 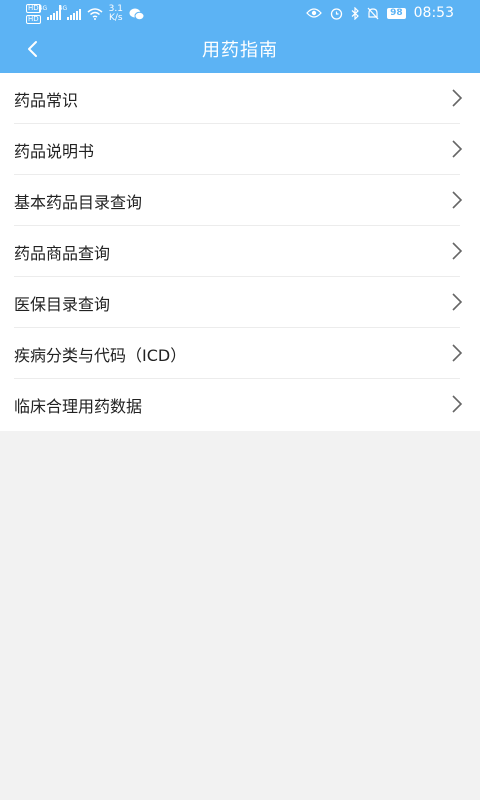 What do you see at coordinates (336, 13) in the screenshot?
I see `alarm-icon` at bounding box center [336, 13].